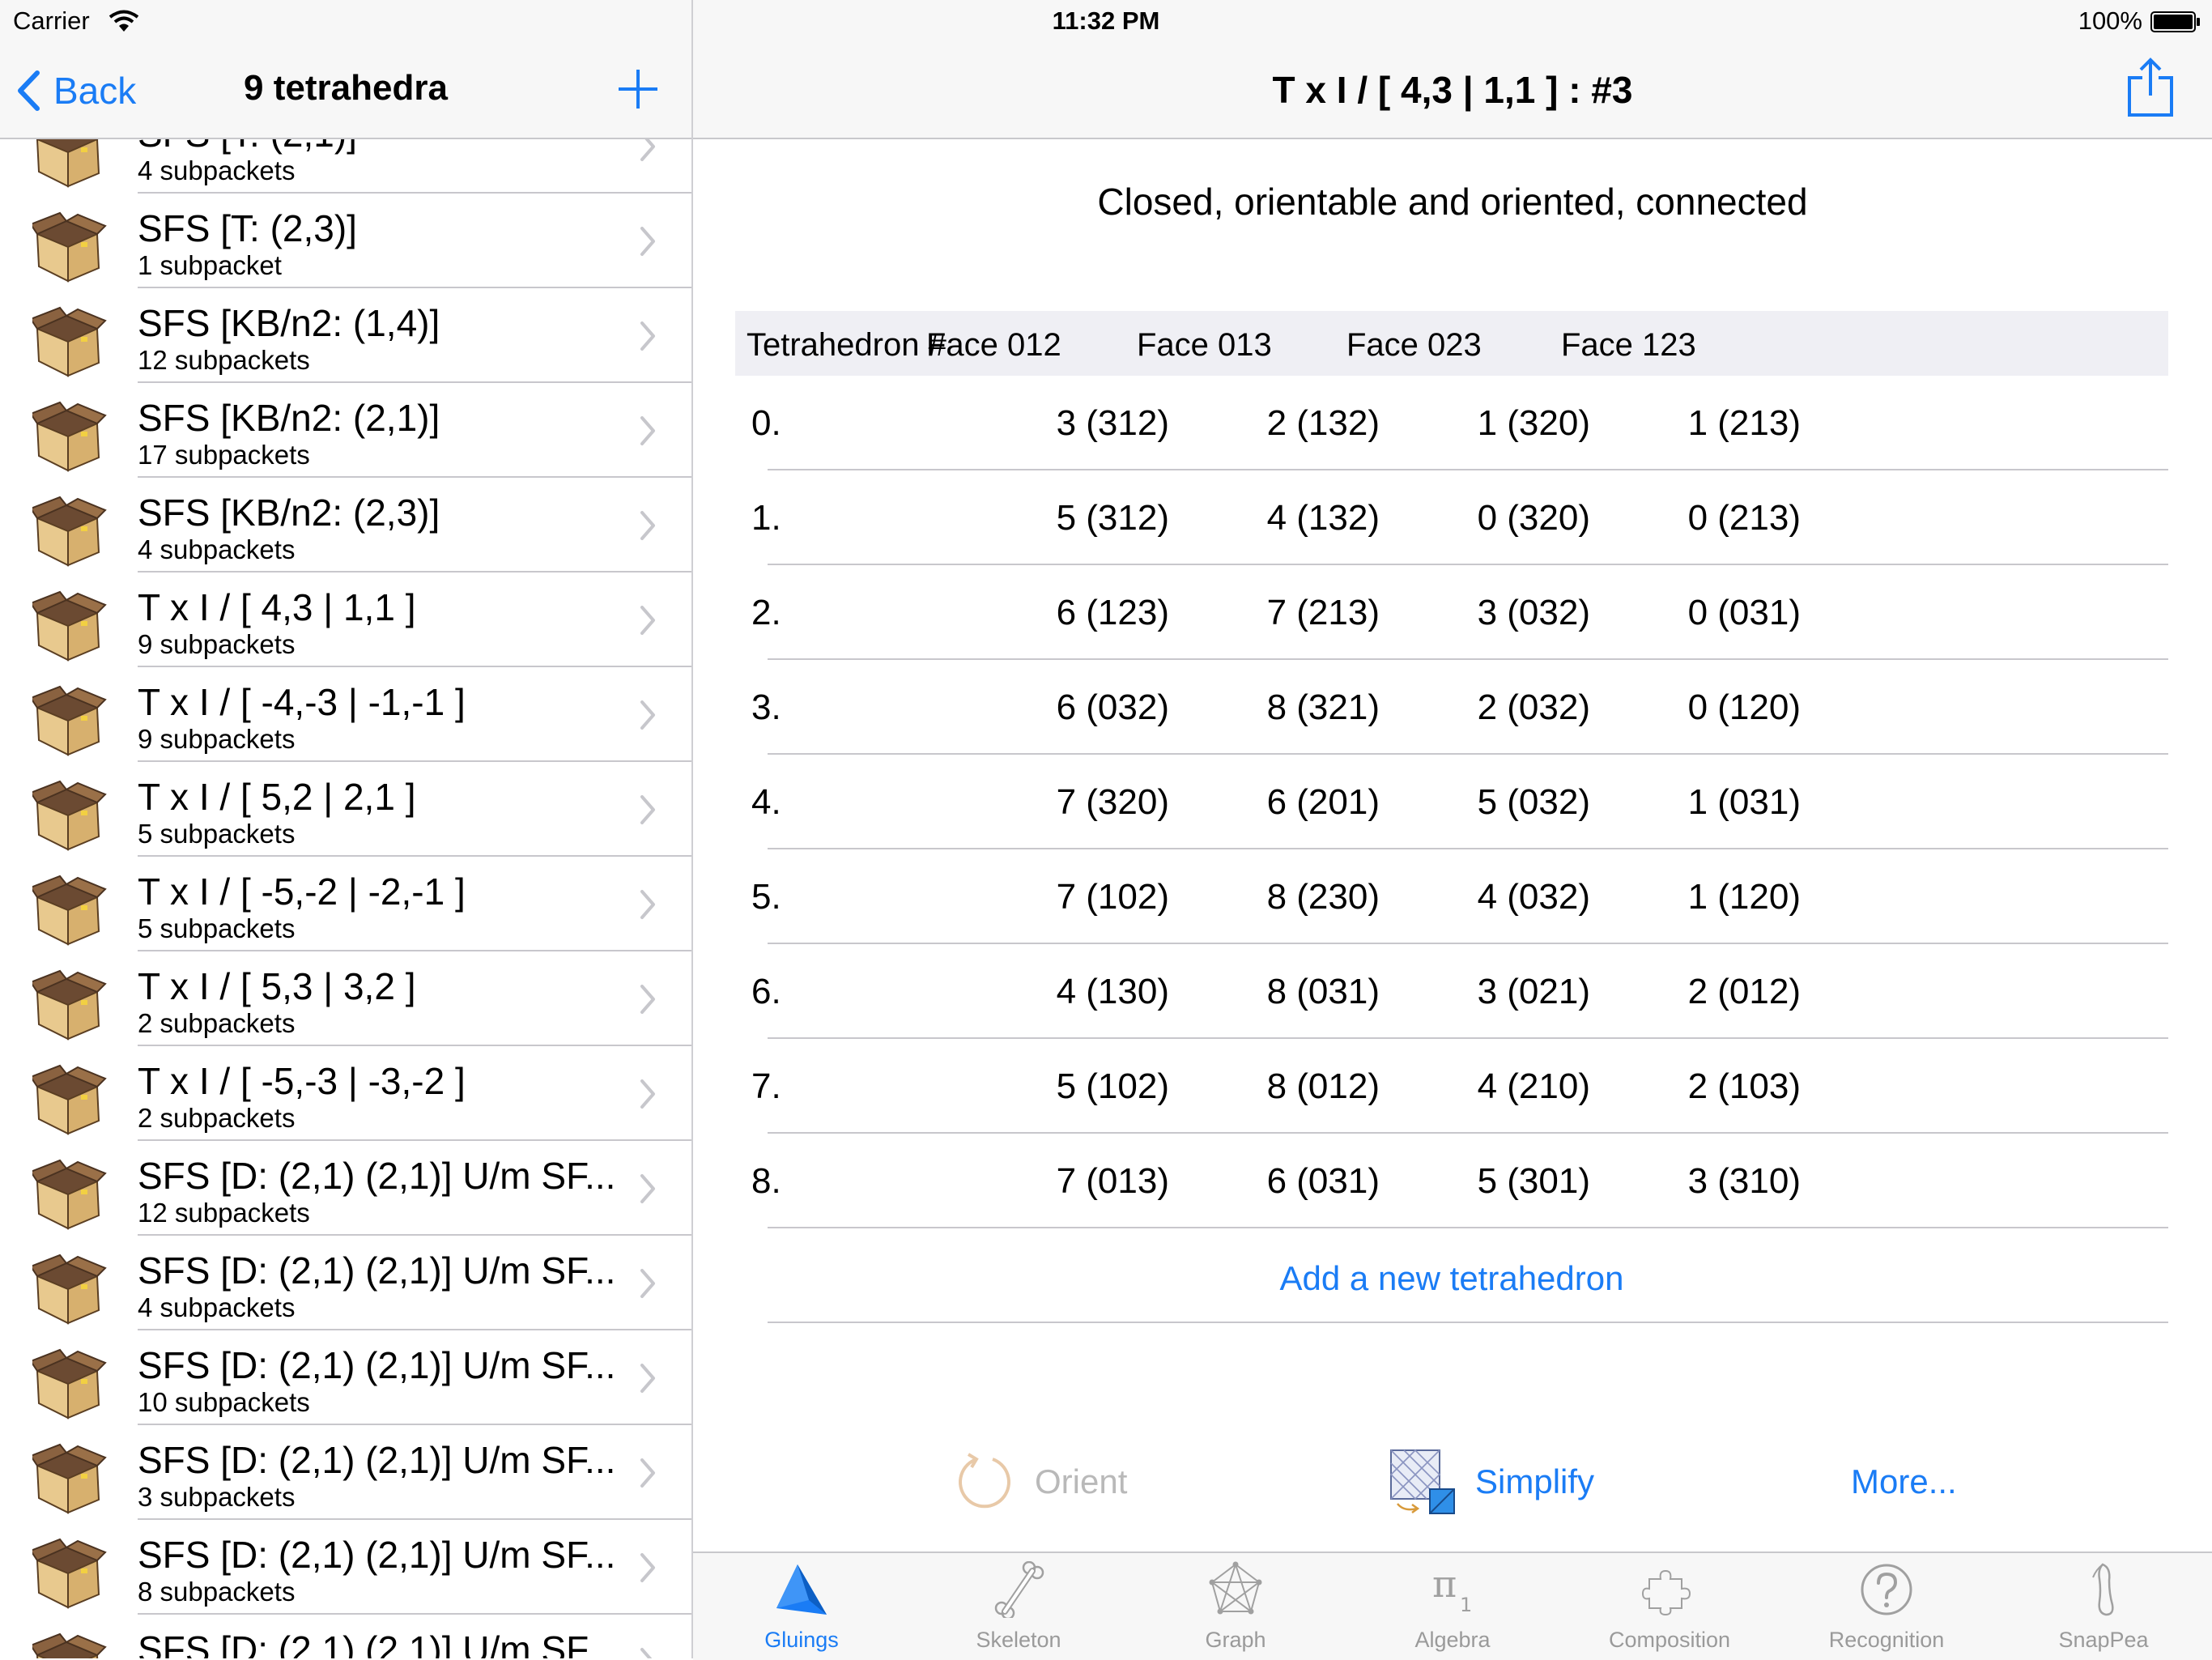  What do you see at coordinates (1072, 423) in the screenshot?
I see `face-gluing-cell: 3 (312)` at bounding box center [1072, 423].